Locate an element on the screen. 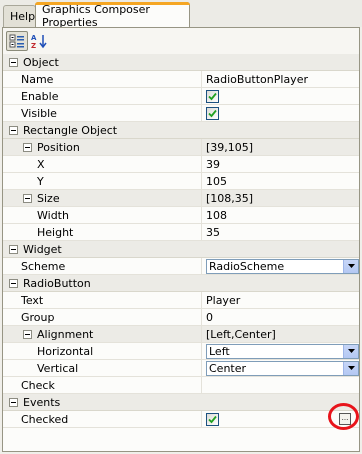 The width and height of the screenshot is (362, 454). checked-checkbox is located at coordinates (212, 419).